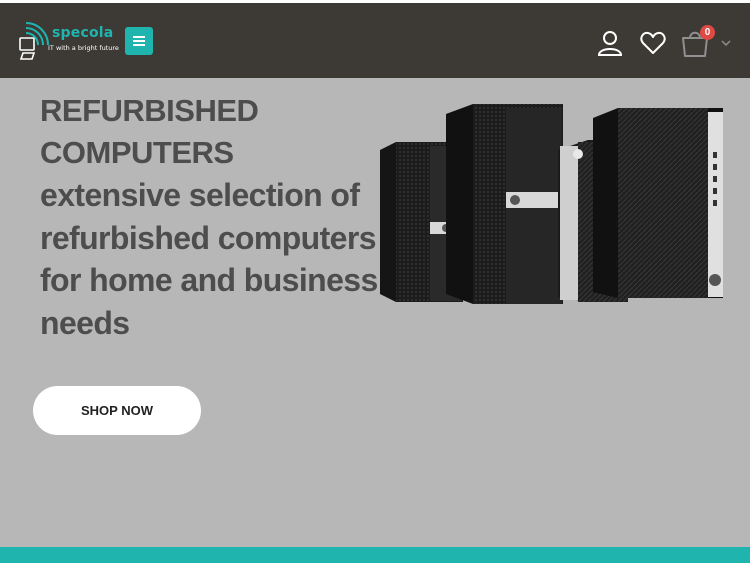 Image resolution: width=750 pixels, height=563 pixels. I want to click on footer-accent-strip, so click(375, 555).